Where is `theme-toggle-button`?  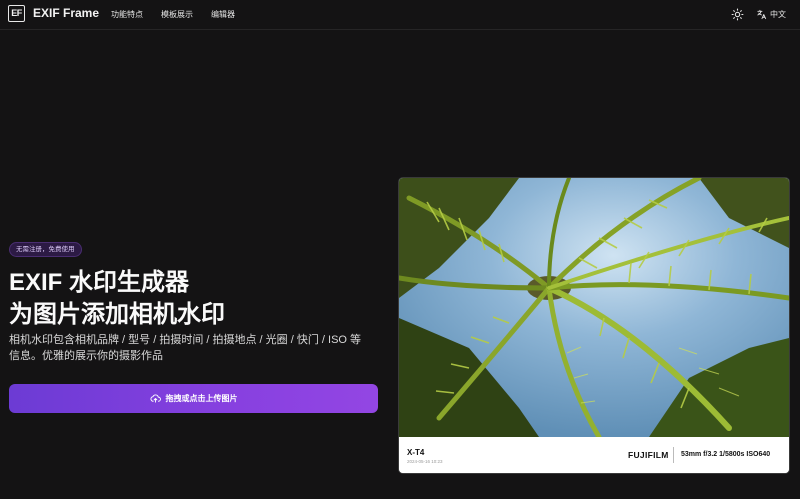 theme-toggle-button is located at coordinates (737, 14).